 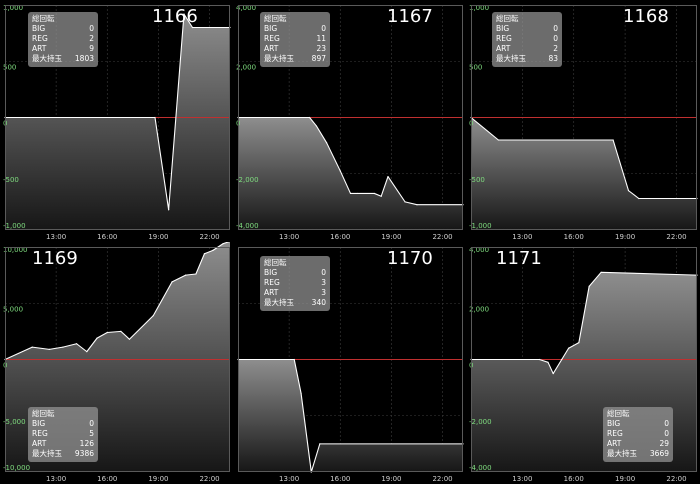 What do you see at coordinates (321, 38) in the screenshot?
I see `stats-value: 11` at bounding box center [321, 38].